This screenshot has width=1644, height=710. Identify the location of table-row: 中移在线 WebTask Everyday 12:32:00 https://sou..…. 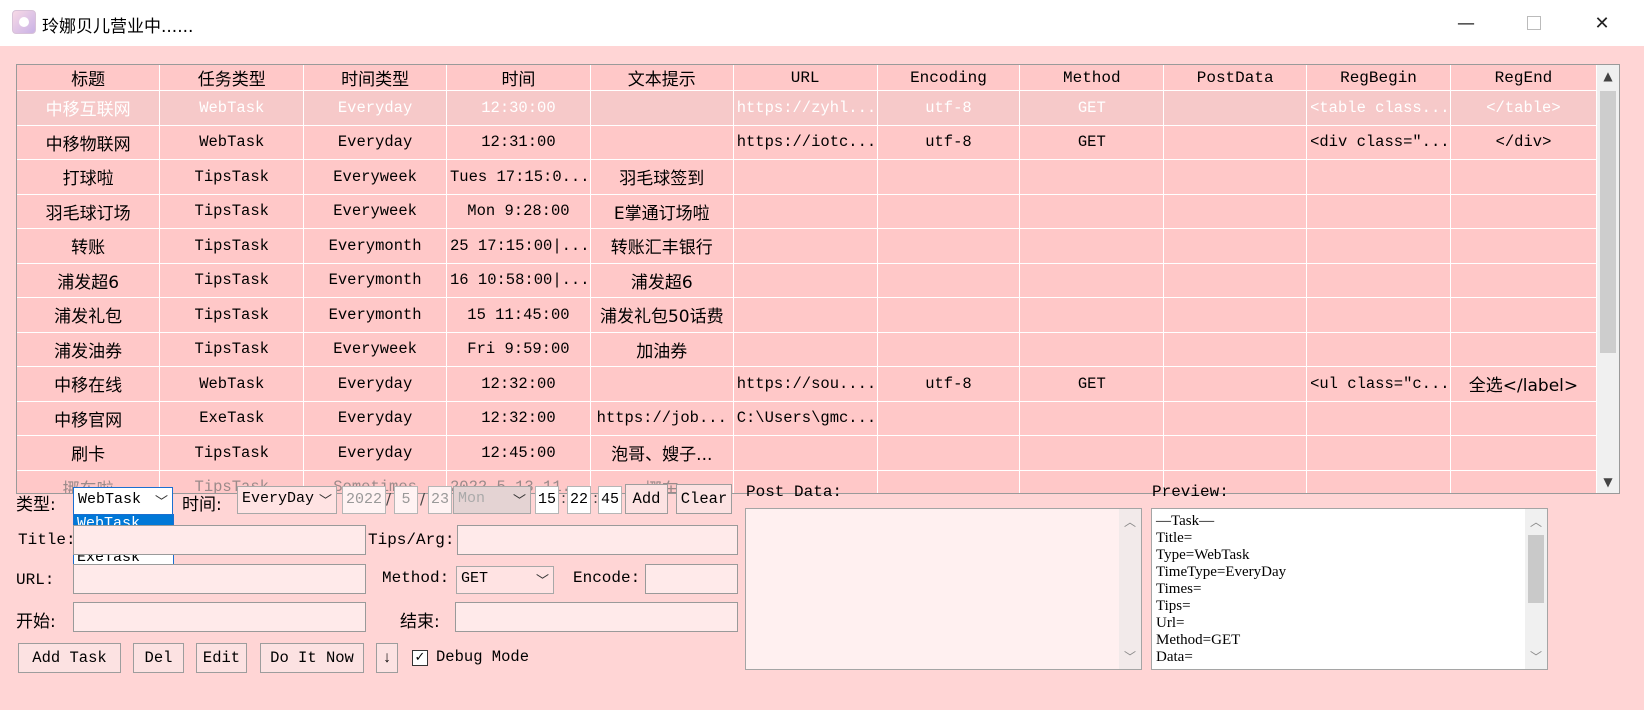
(807, 384).